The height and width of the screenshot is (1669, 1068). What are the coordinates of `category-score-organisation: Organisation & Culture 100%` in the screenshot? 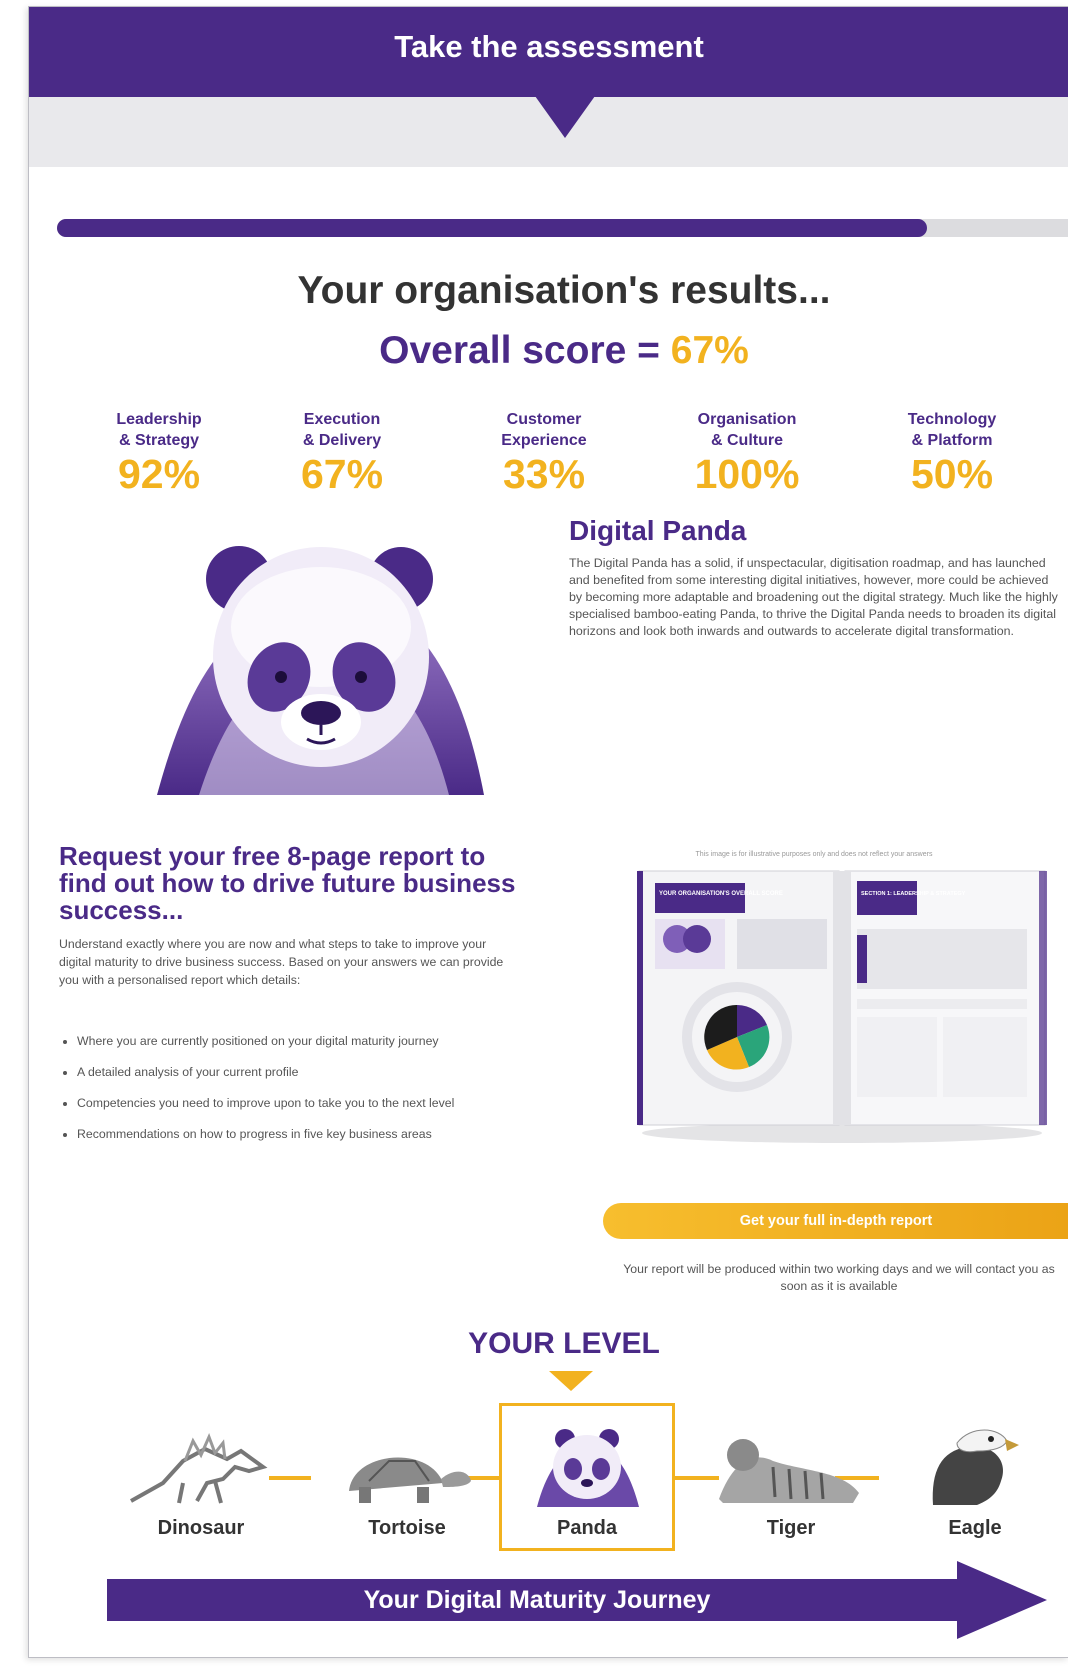 It's located at (747, 453).